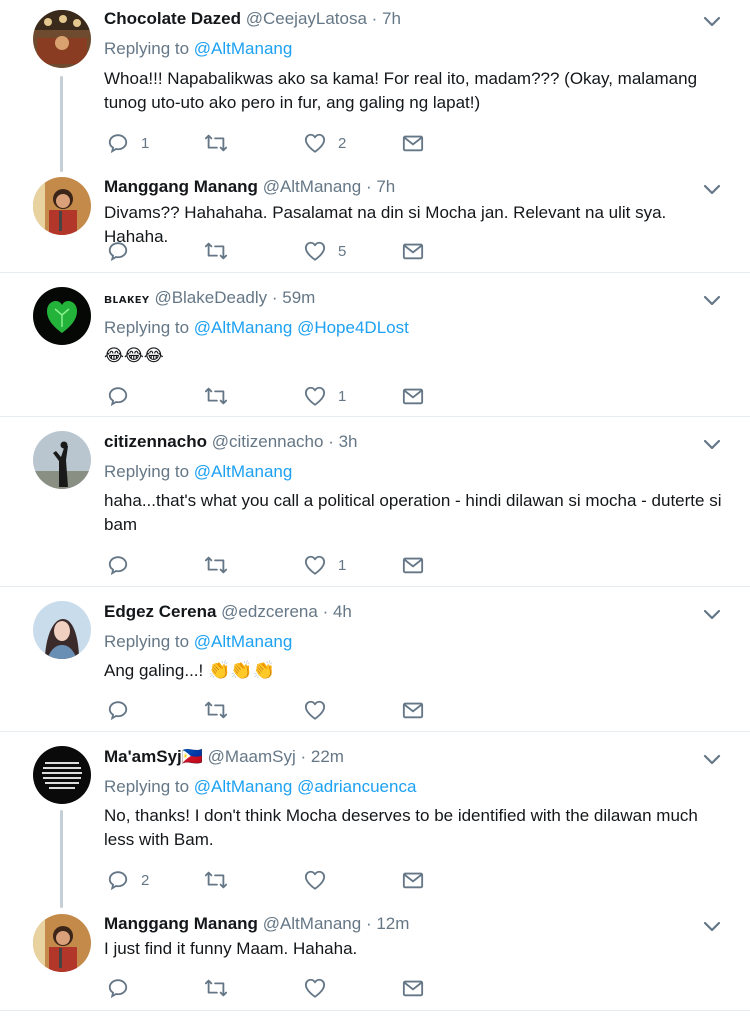 This screenshot has height=1018, width=750. What do you see at coordinates (375, 1010) in the screenshot?
I see `divider` at bounding box center [375, 1010].